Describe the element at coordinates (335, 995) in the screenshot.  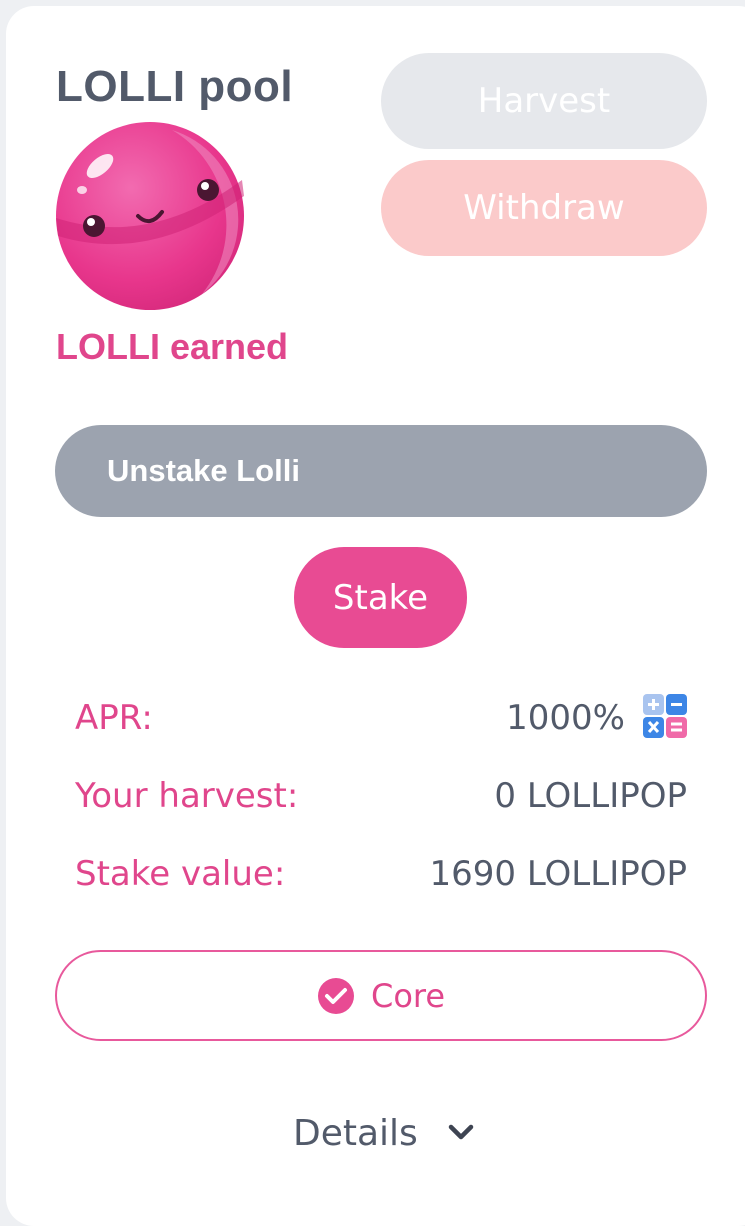
I see `check-circle-icon` at that location.